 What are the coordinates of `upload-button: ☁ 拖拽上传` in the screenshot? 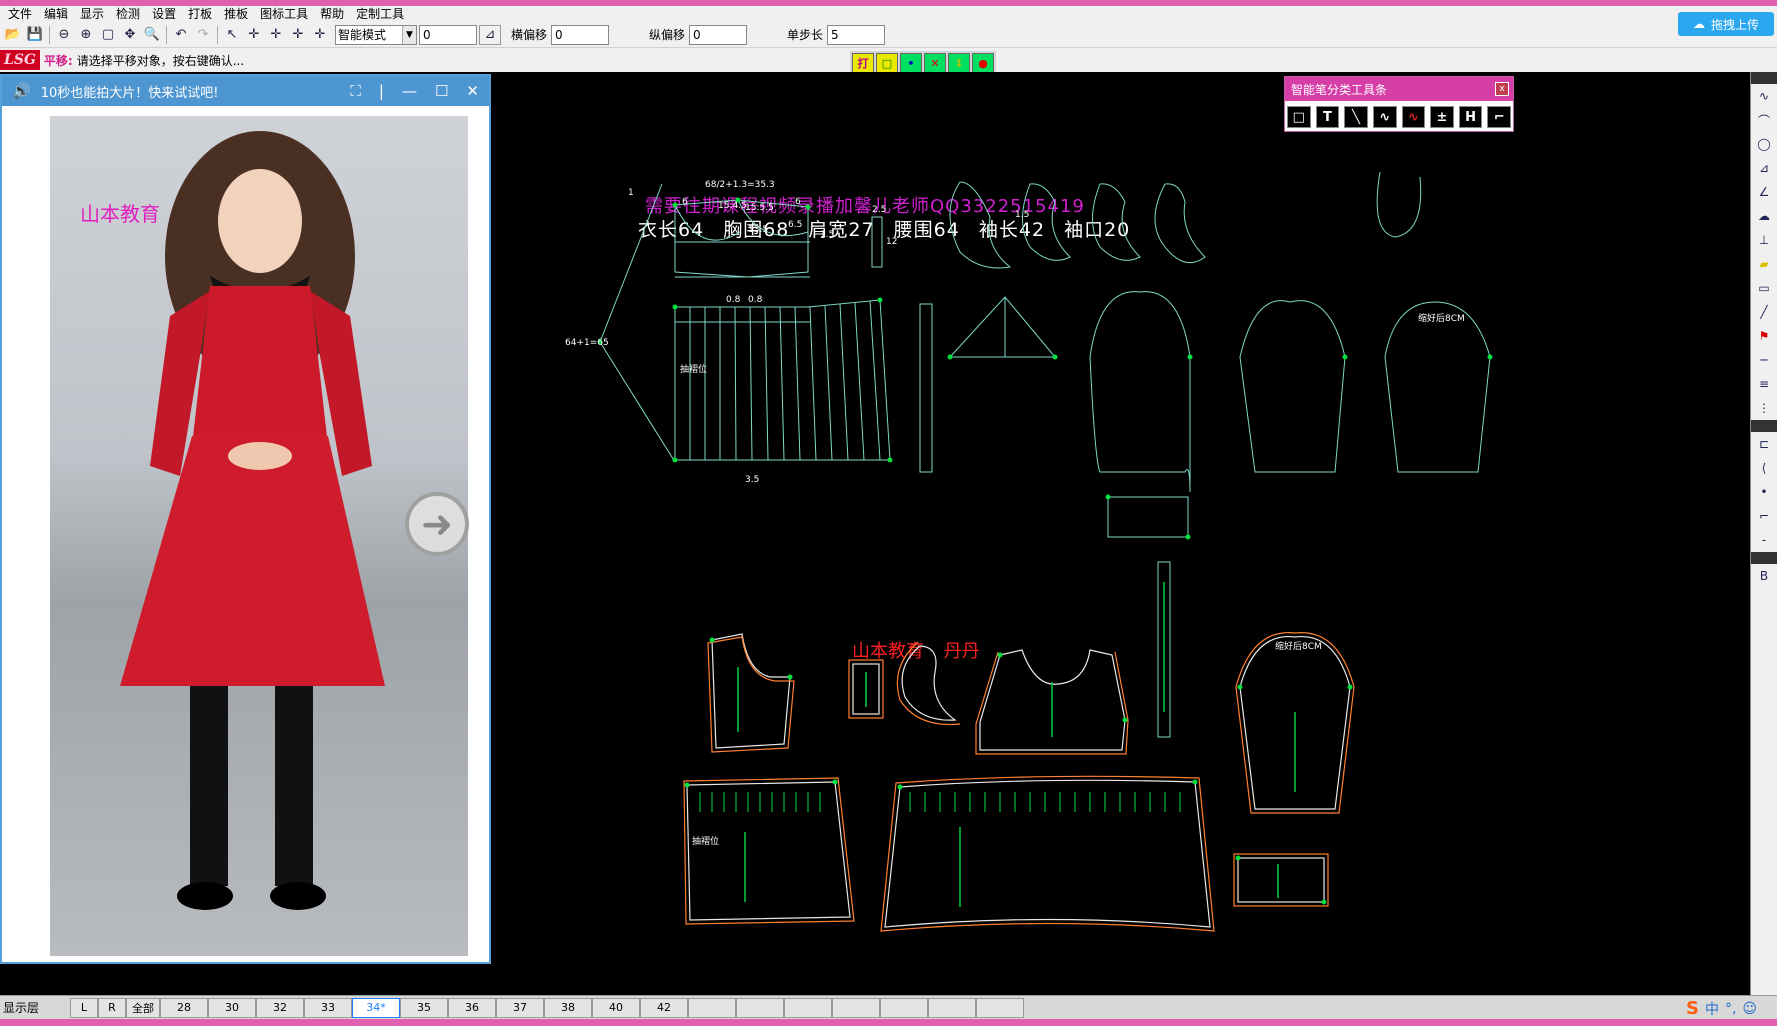 It's located at (1726, 24).